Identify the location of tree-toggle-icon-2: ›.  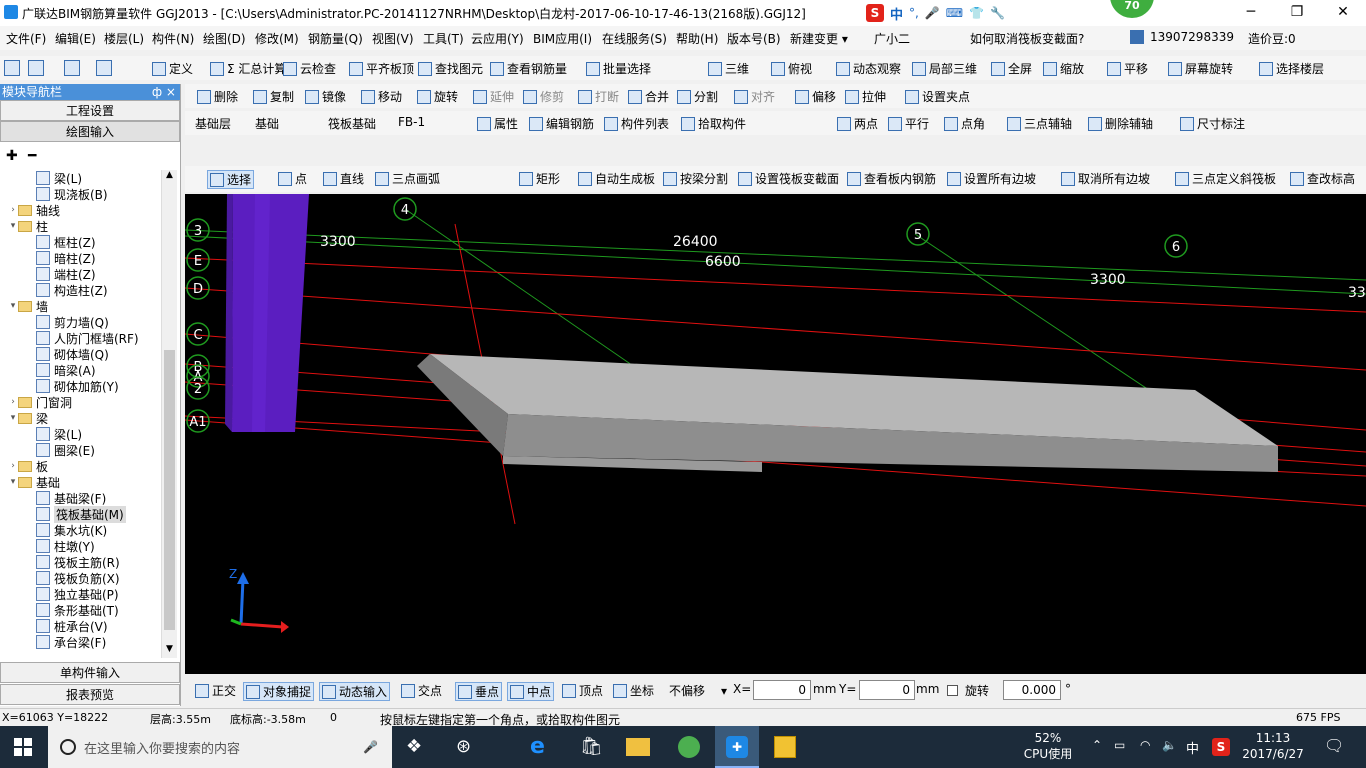
(13, 210).